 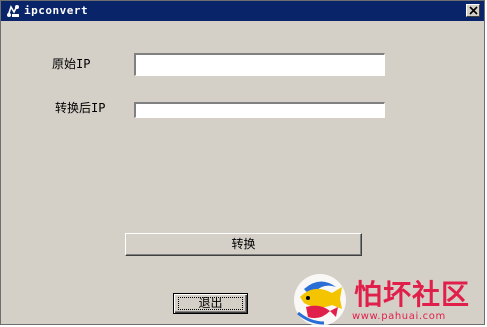 I want to click on close-icon, so click(x=473, y=10).